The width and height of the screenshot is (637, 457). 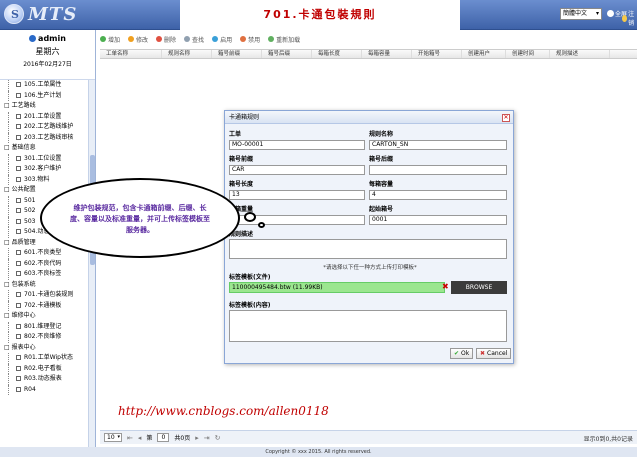 What do you see at coordinates (166, 39) in the screenshot?
I see `delete-button: 删除` at bounding box center [166, 39].